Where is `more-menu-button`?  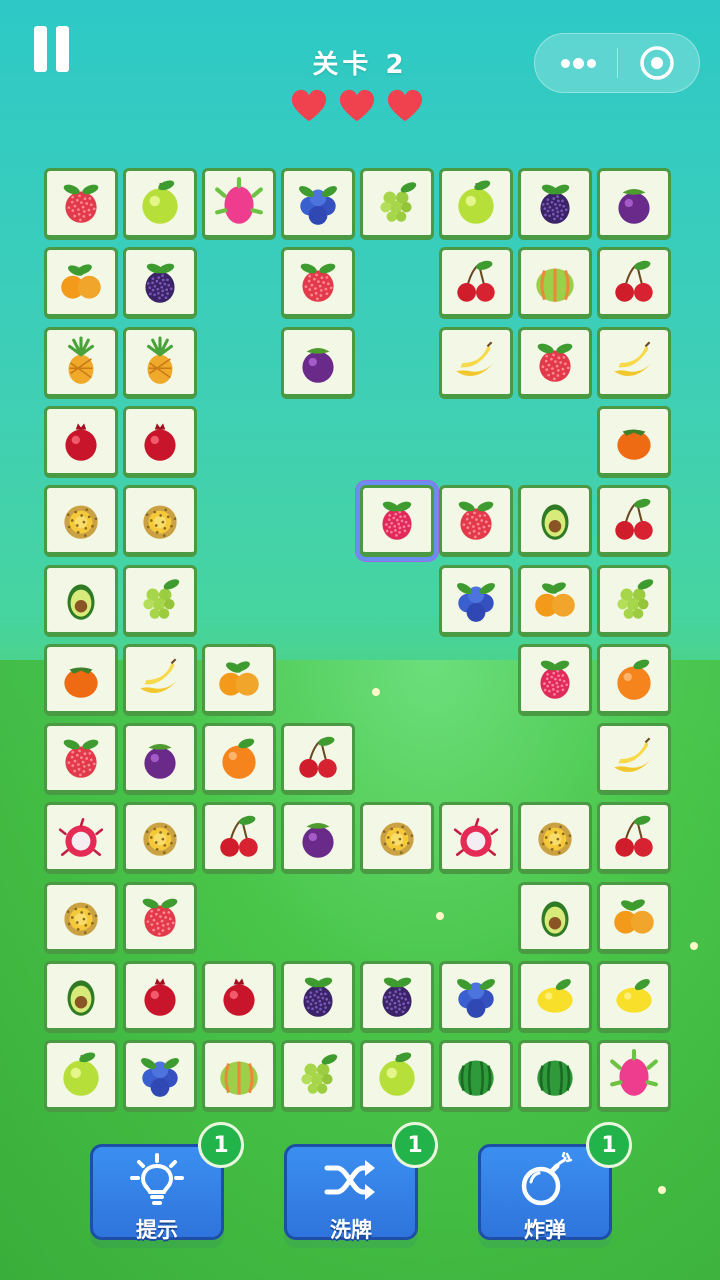
more-menu-button is located at coordinates (576, 63).